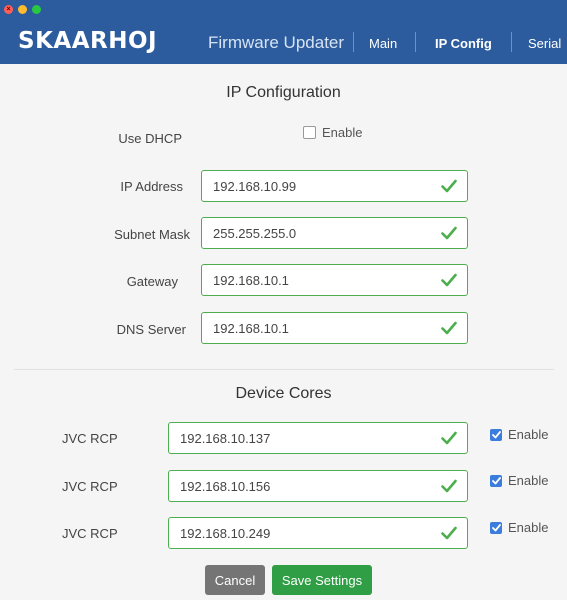 The height and width of the screenshot is (600, 567). Describe the element at coordinates (463, 43) in the screenshot. I see `nav-ip-config: IP Config` at that location.